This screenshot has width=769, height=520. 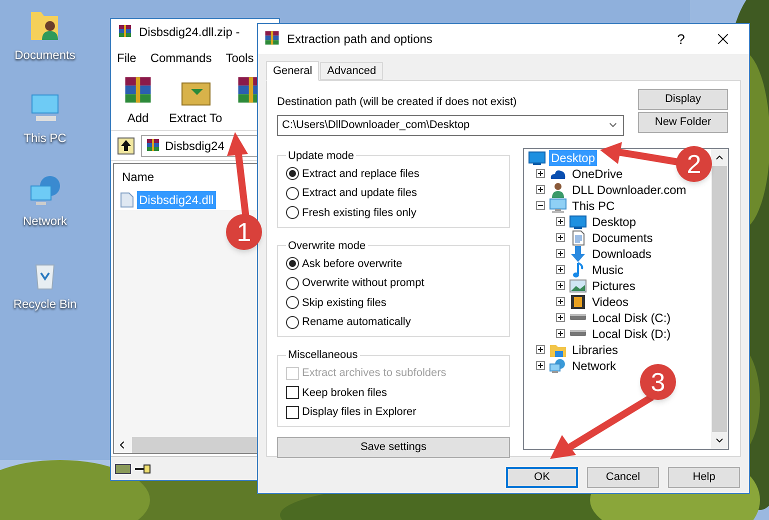 I want to click on menu-item: Commands, so click(x=181, y=58).